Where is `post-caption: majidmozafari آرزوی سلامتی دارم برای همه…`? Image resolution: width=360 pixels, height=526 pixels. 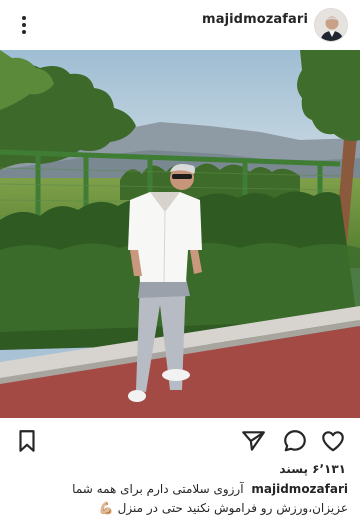
post-caption: majidmozafari آرزوی سلامتی دارم برای همه… is located at coordinates (180, 499).